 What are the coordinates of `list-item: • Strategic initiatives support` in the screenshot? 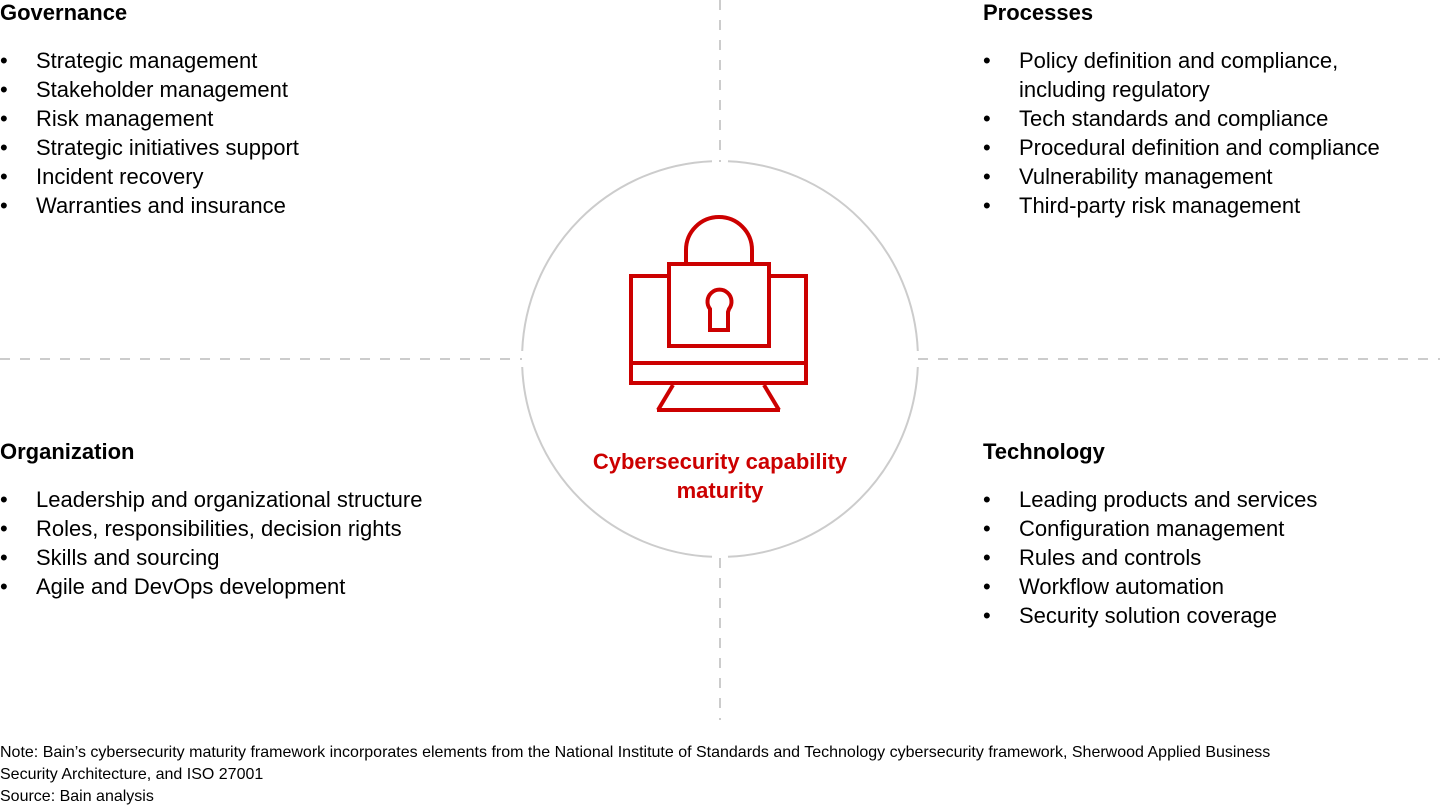 It's located at (149, 147).